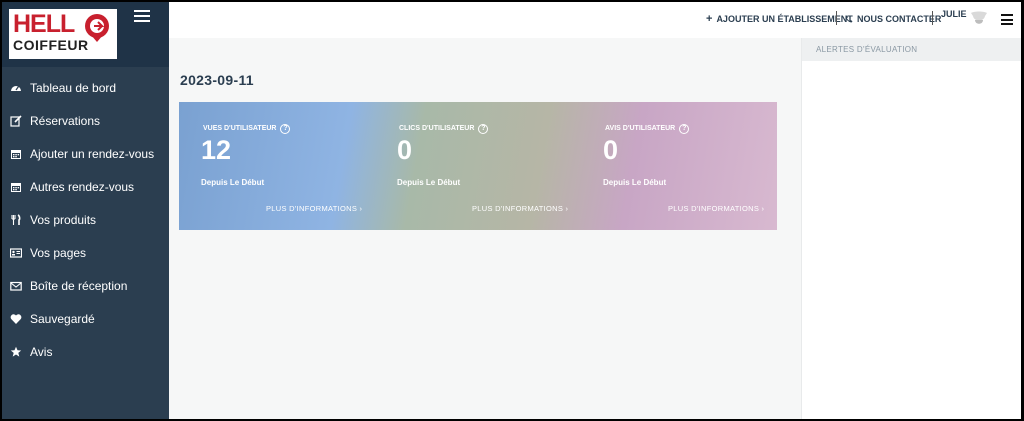 This screenshot has height=421, width=1024. I want to click on sidebar-item-label: Boîte de réception, so click(79, 285).